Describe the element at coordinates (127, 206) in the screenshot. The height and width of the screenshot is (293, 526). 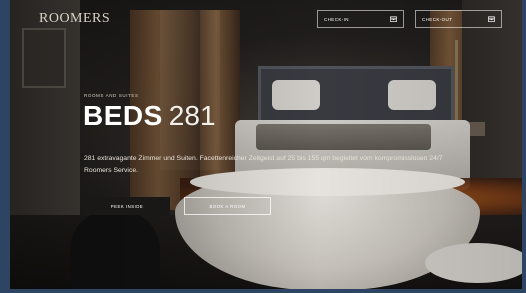
I see `peek-inside-button: PEEK INSIDE` at that location.